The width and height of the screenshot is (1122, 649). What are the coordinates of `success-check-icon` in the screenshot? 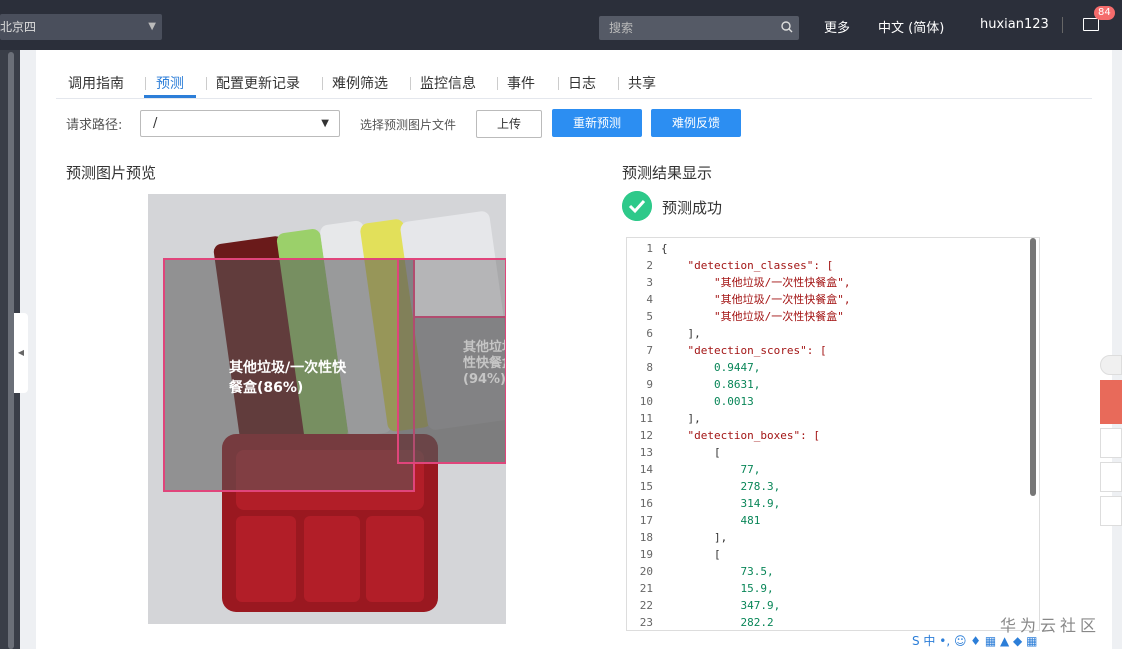 It's located at (637, 206).